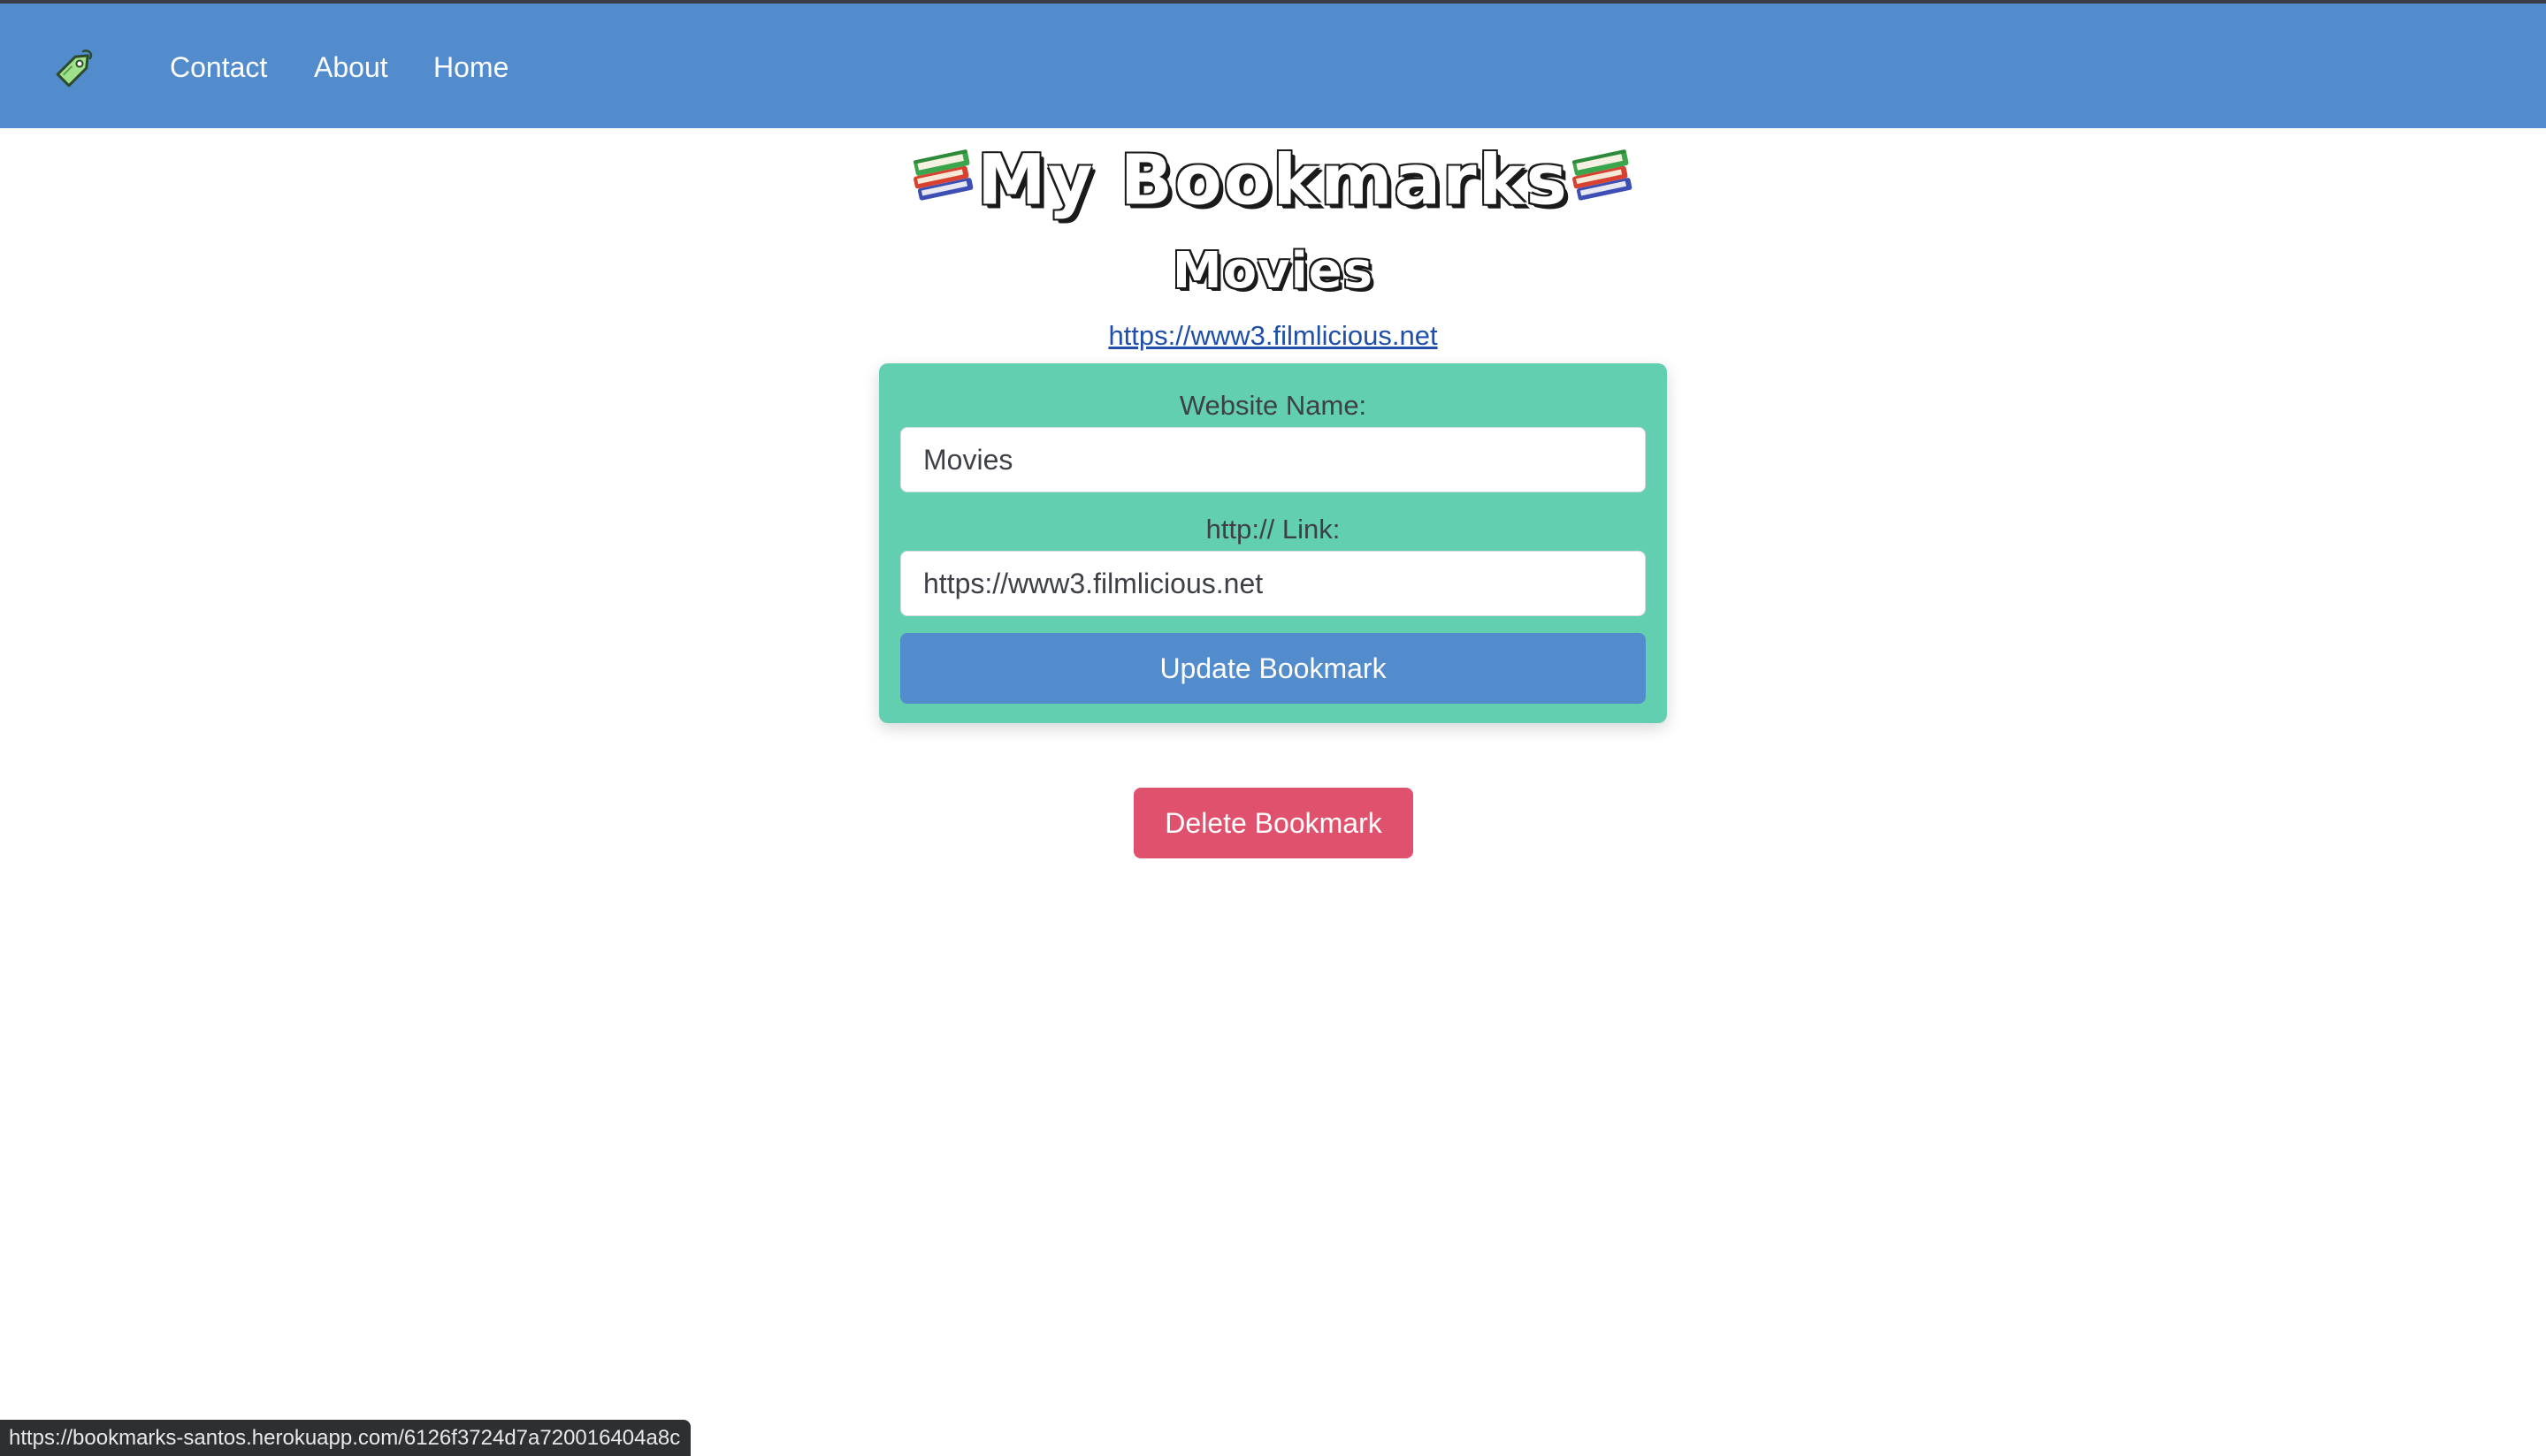  What do you see at coordinates (75, 68) in the screenshot?
I see `price-tag-icon` at bounding box center [75, 68].